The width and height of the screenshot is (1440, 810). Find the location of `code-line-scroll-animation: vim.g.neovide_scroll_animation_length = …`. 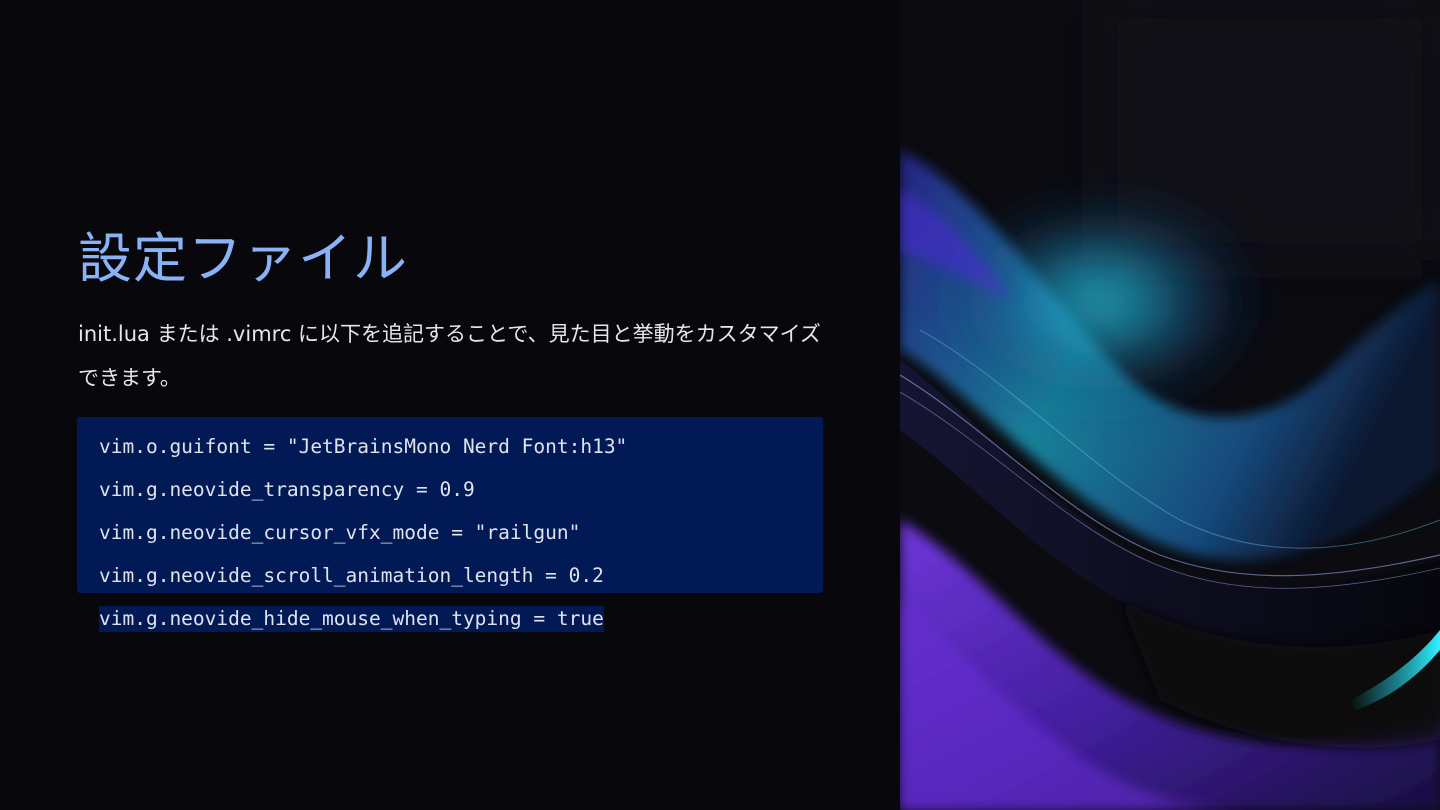

code-line-scroll-animation: vim.g.neovide_scroll_animation_length = … is located at coordinates (351, 575).